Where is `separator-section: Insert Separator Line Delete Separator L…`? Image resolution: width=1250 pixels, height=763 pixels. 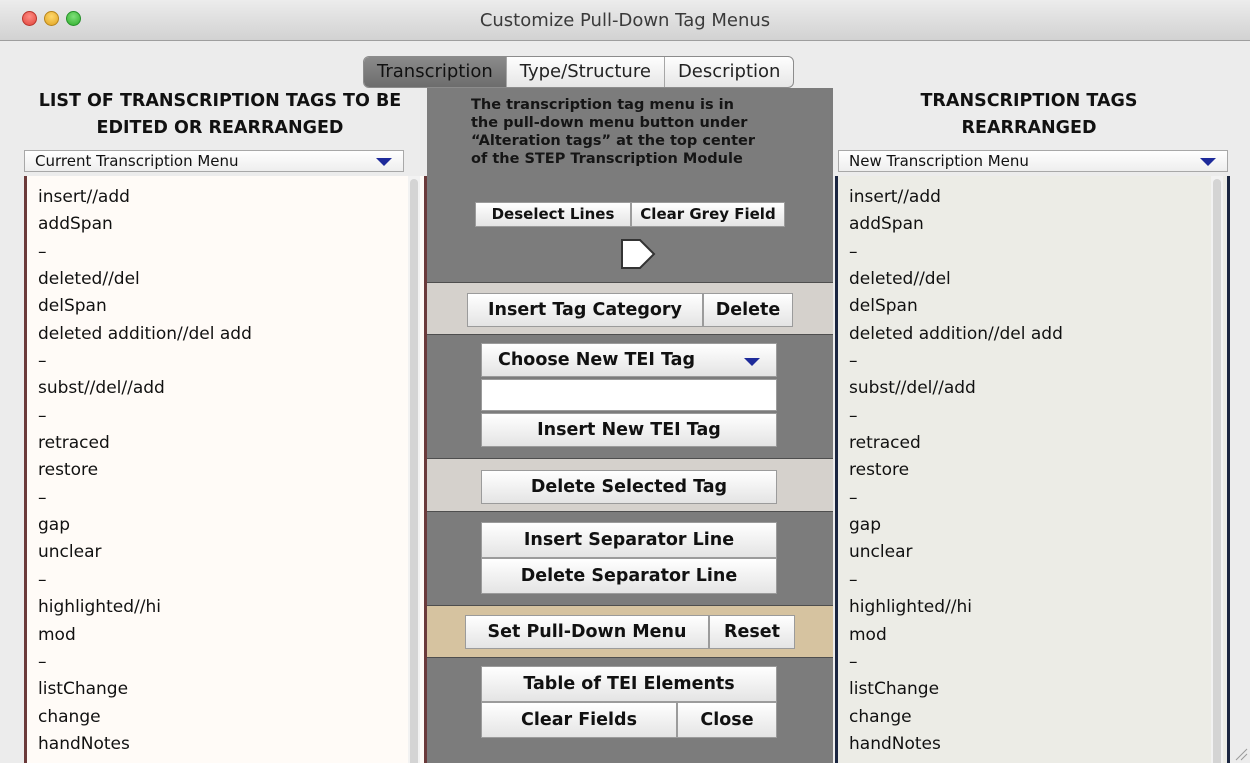
separator-section: Insert Separator Line Delete Separator L… is located at coordinates (630, 558).